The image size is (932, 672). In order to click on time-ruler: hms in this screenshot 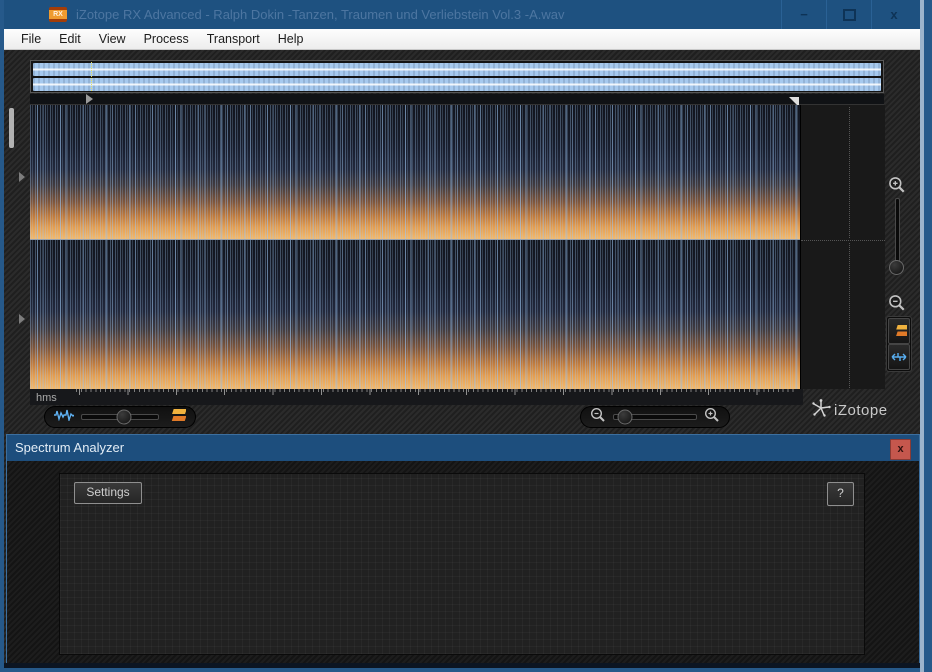, I will do `click(416, 397)`.